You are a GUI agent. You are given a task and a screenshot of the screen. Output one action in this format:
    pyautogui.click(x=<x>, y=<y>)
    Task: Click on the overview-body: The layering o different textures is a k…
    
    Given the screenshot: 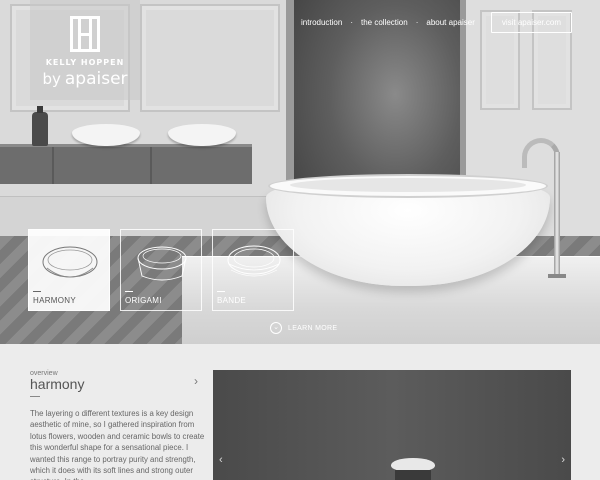 What is the action you would take?
    pyautogui.click(x=117, y=444)
    